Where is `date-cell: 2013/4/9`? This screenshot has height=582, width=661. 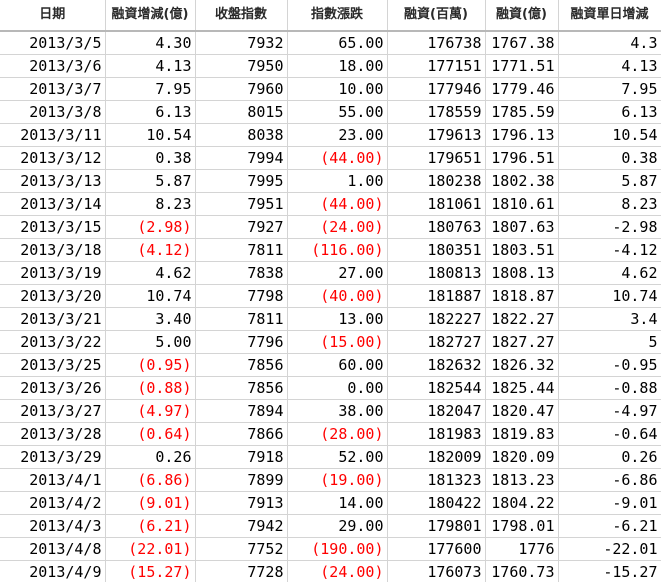 date-cell: 2013/4/9 is located at coordinates (53, 571).